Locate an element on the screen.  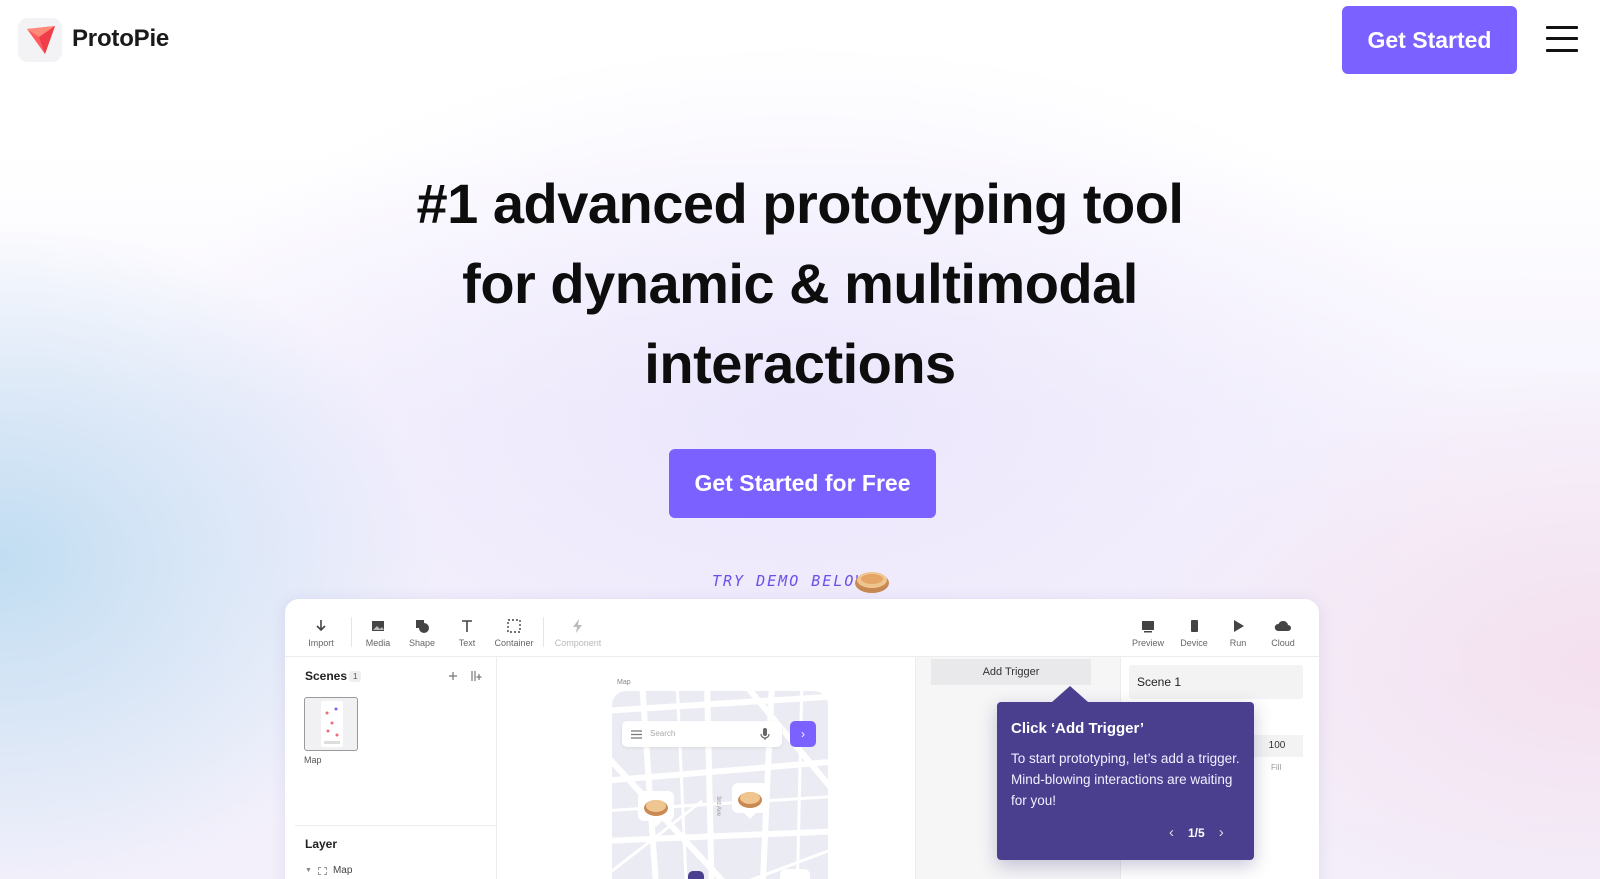
scene-thumbnail-preview is located at coordinates (332, 724).